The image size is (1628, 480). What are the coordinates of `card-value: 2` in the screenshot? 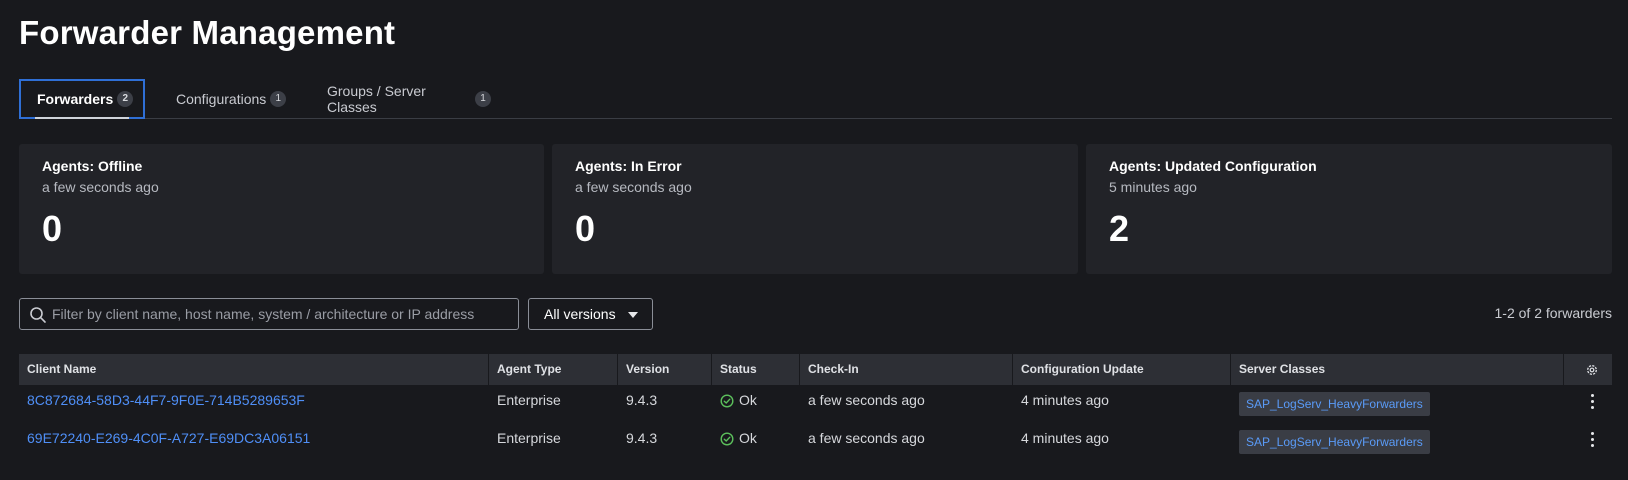 It's located at (1119, 228).